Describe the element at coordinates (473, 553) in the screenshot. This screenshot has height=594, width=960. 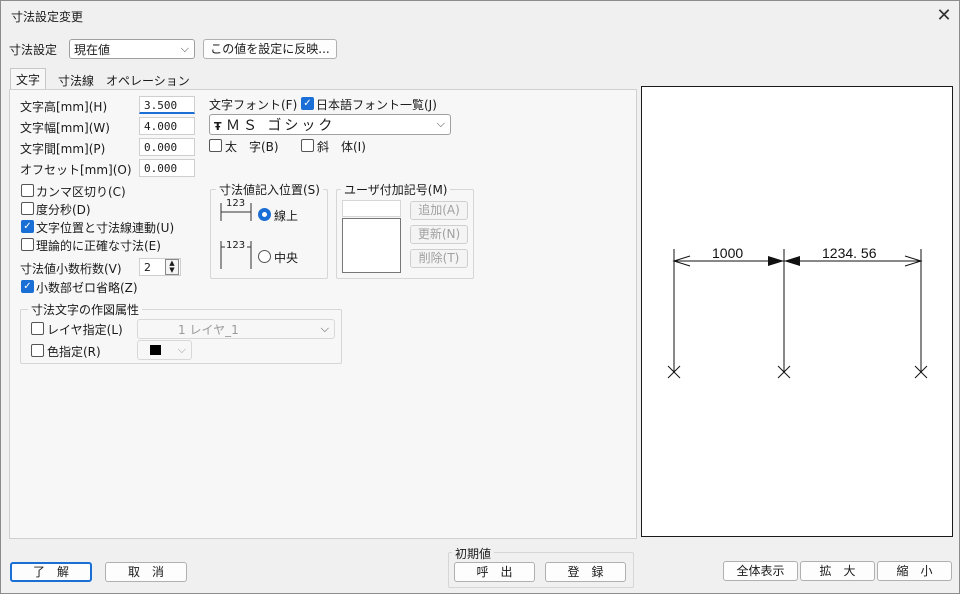
I see `initial-value-title: 初期値` at that location.